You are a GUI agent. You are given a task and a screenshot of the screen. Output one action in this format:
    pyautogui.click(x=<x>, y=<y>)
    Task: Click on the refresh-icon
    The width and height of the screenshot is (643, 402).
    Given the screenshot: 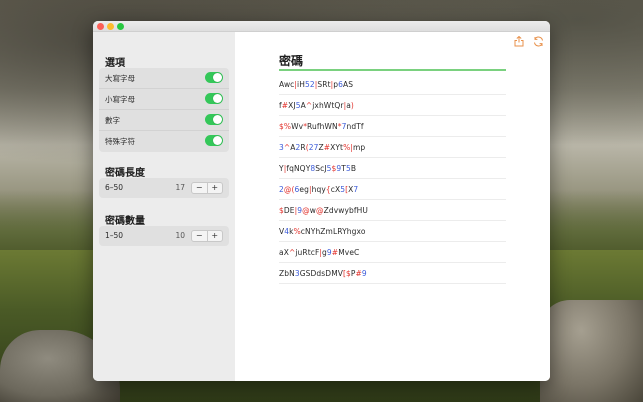 What is the action you would take?
    pyautogui.click(x=538, y=42)
    